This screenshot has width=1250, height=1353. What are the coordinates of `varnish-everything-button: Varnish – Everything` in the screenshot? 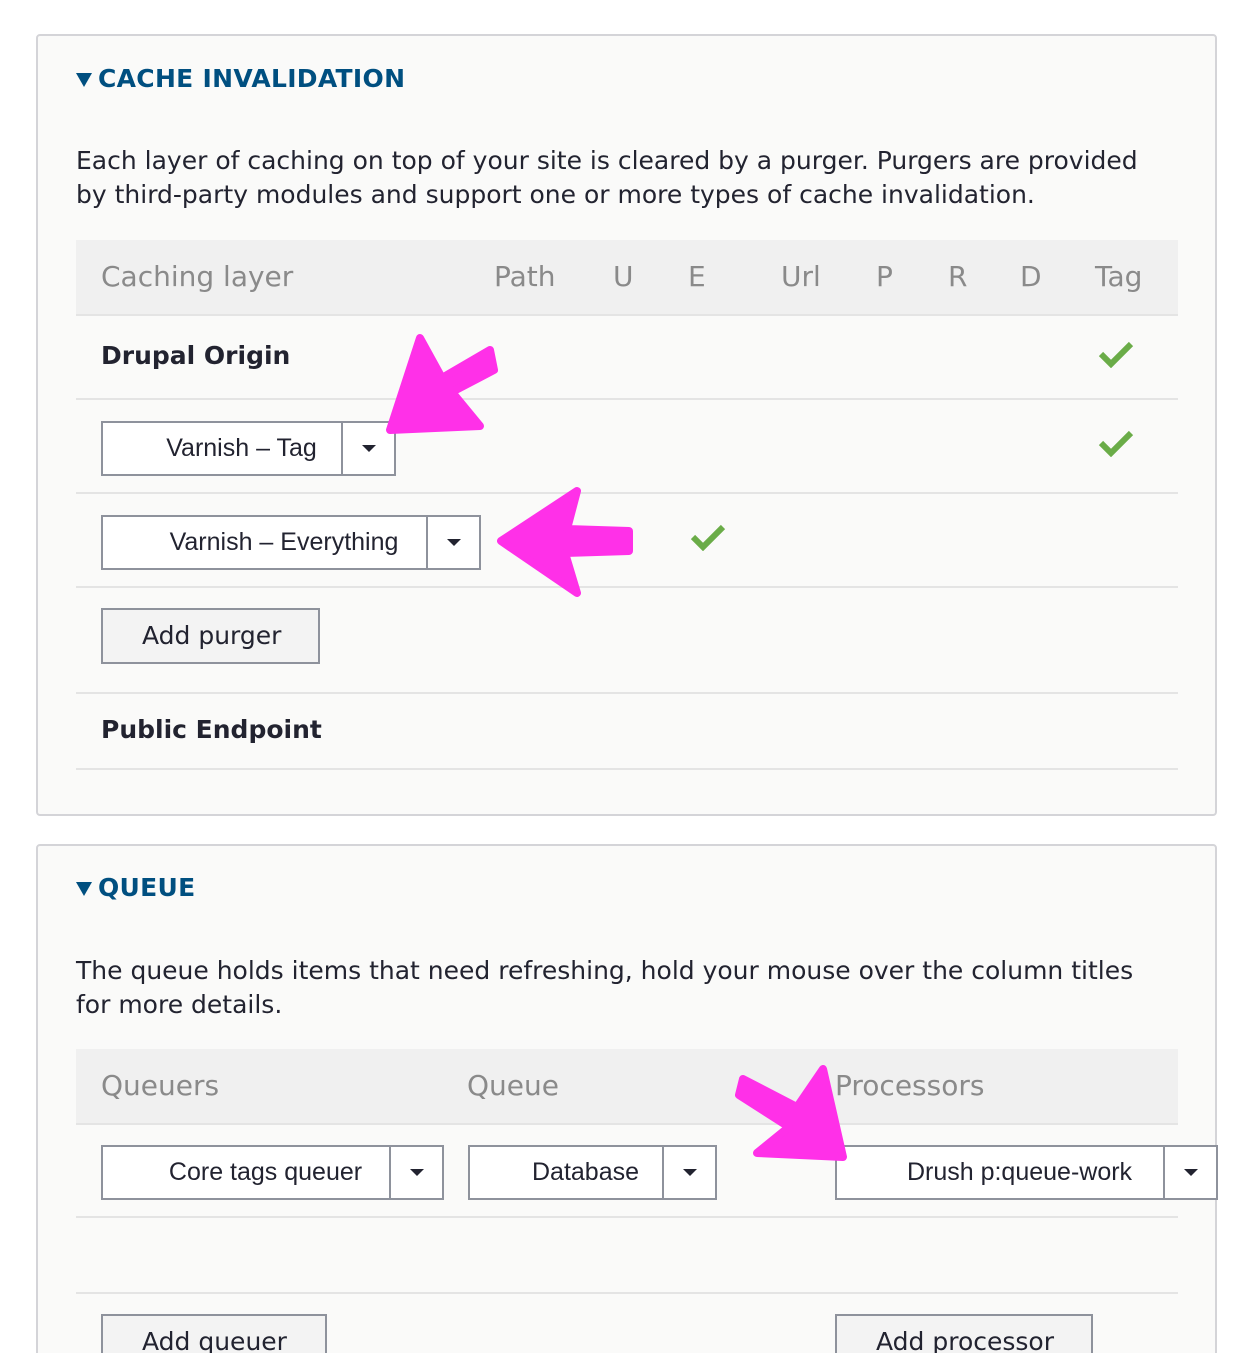 It's located at (264, 542).